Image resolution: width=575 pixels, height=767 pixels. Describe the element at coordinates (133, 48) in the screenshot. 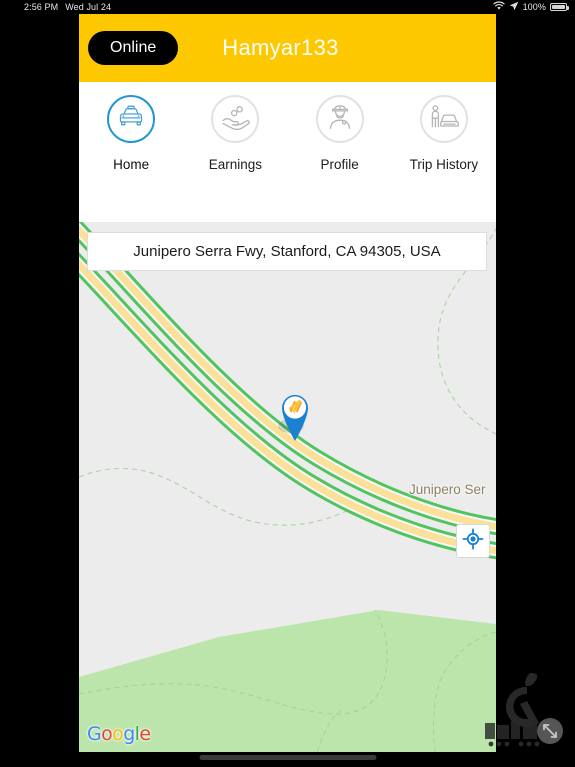

I see `online-status-button: Online` at that location.